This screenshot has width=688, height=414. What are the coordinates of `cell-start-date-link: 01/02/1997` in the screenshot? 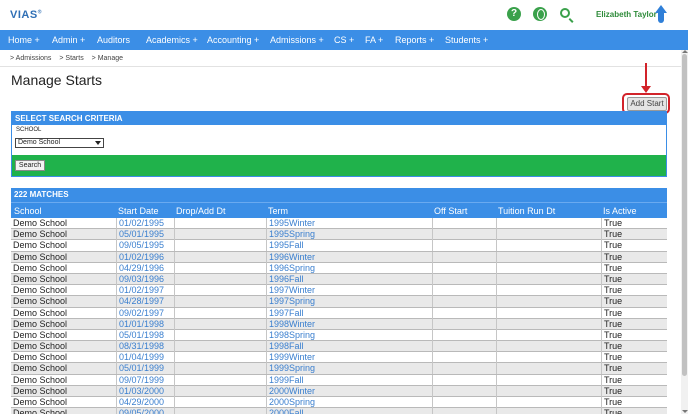 It's located at (145, 291).